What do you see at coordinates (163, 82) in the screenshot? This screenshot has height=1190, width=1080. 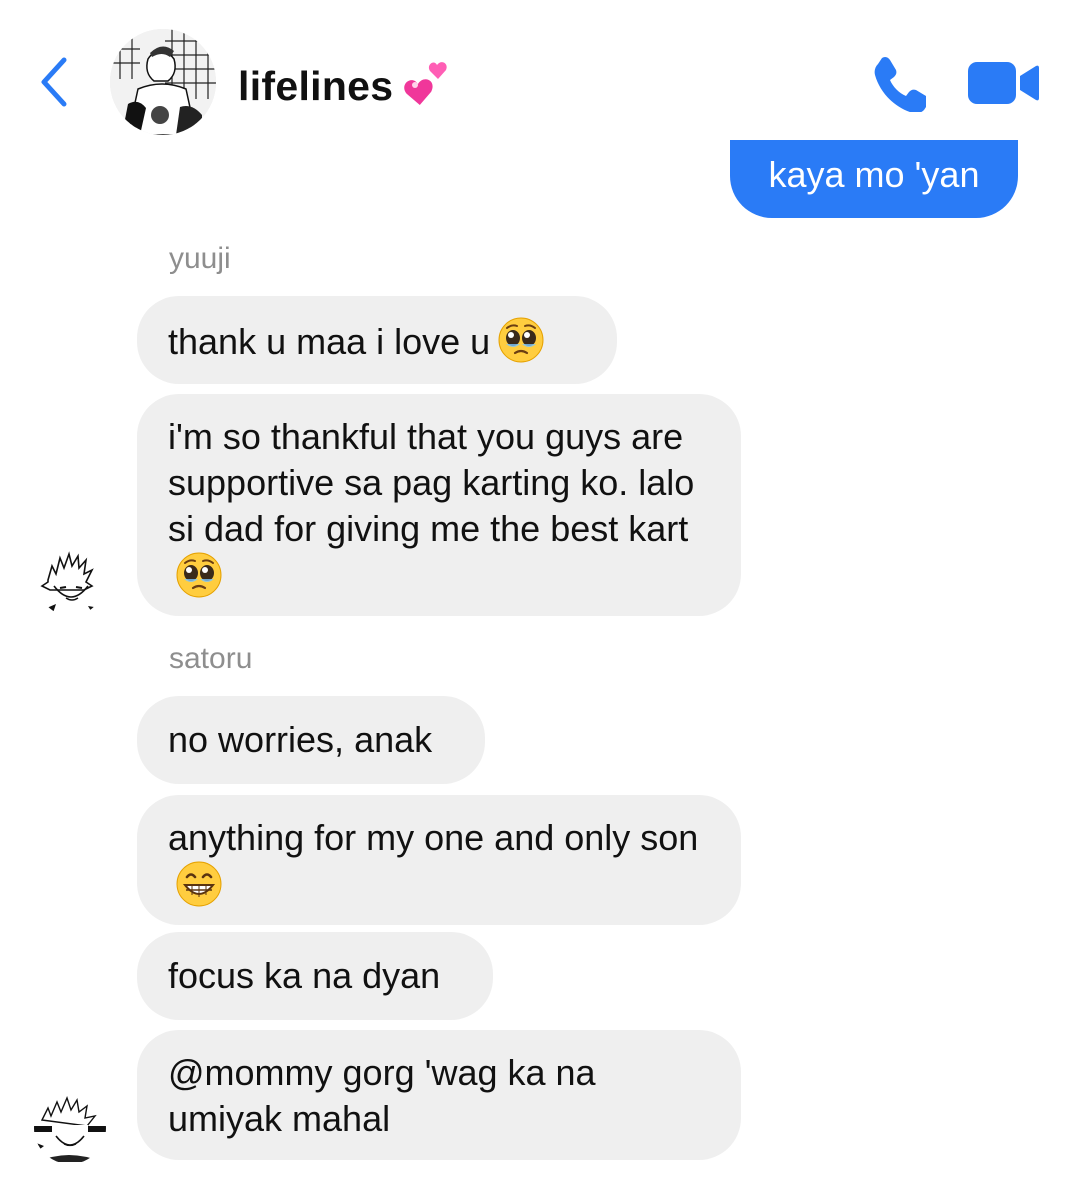 I see `group-avatar` at bounding box center [163, 82].